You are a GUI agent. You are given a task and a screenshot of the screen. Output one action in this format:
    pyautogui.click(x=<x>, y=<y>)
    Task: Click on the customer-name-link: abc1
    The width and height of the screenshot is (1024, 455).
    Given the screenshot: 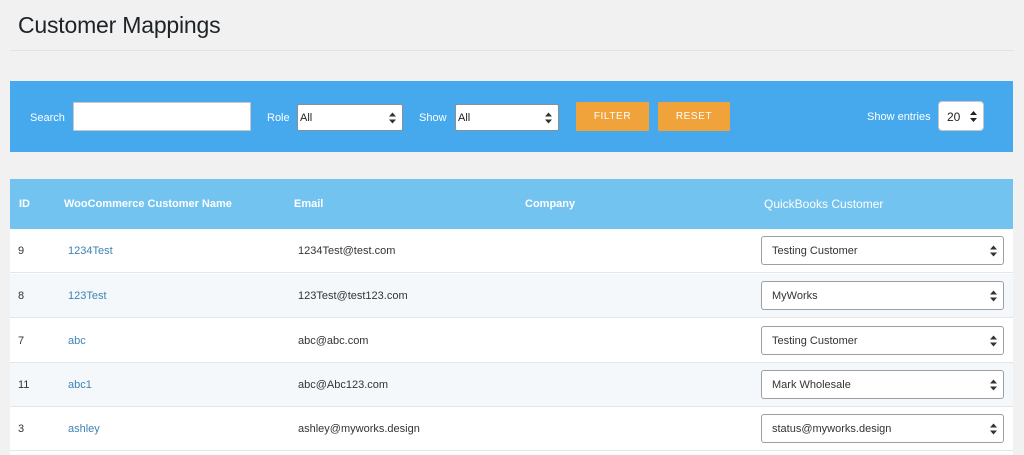 What is the action you would take?
    pyautogui.click(x=80, y=385)
    